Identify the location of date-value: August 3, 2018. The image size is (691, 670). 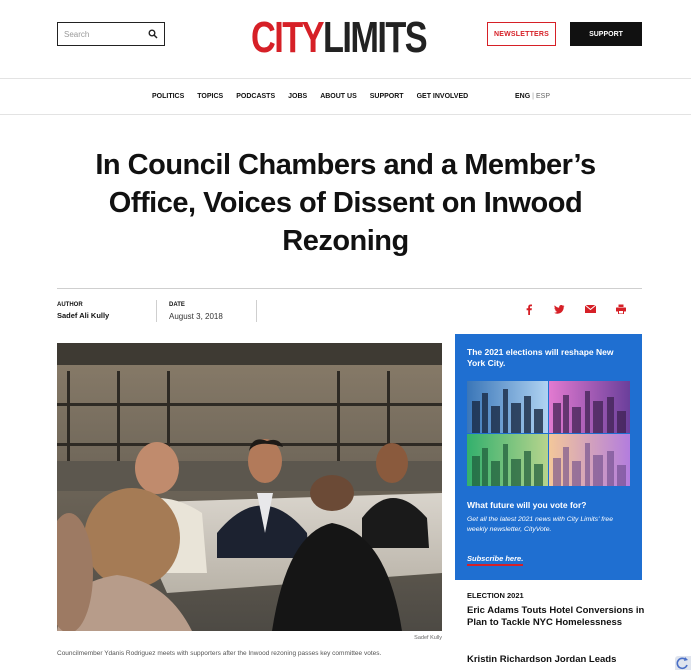
(196, 316).